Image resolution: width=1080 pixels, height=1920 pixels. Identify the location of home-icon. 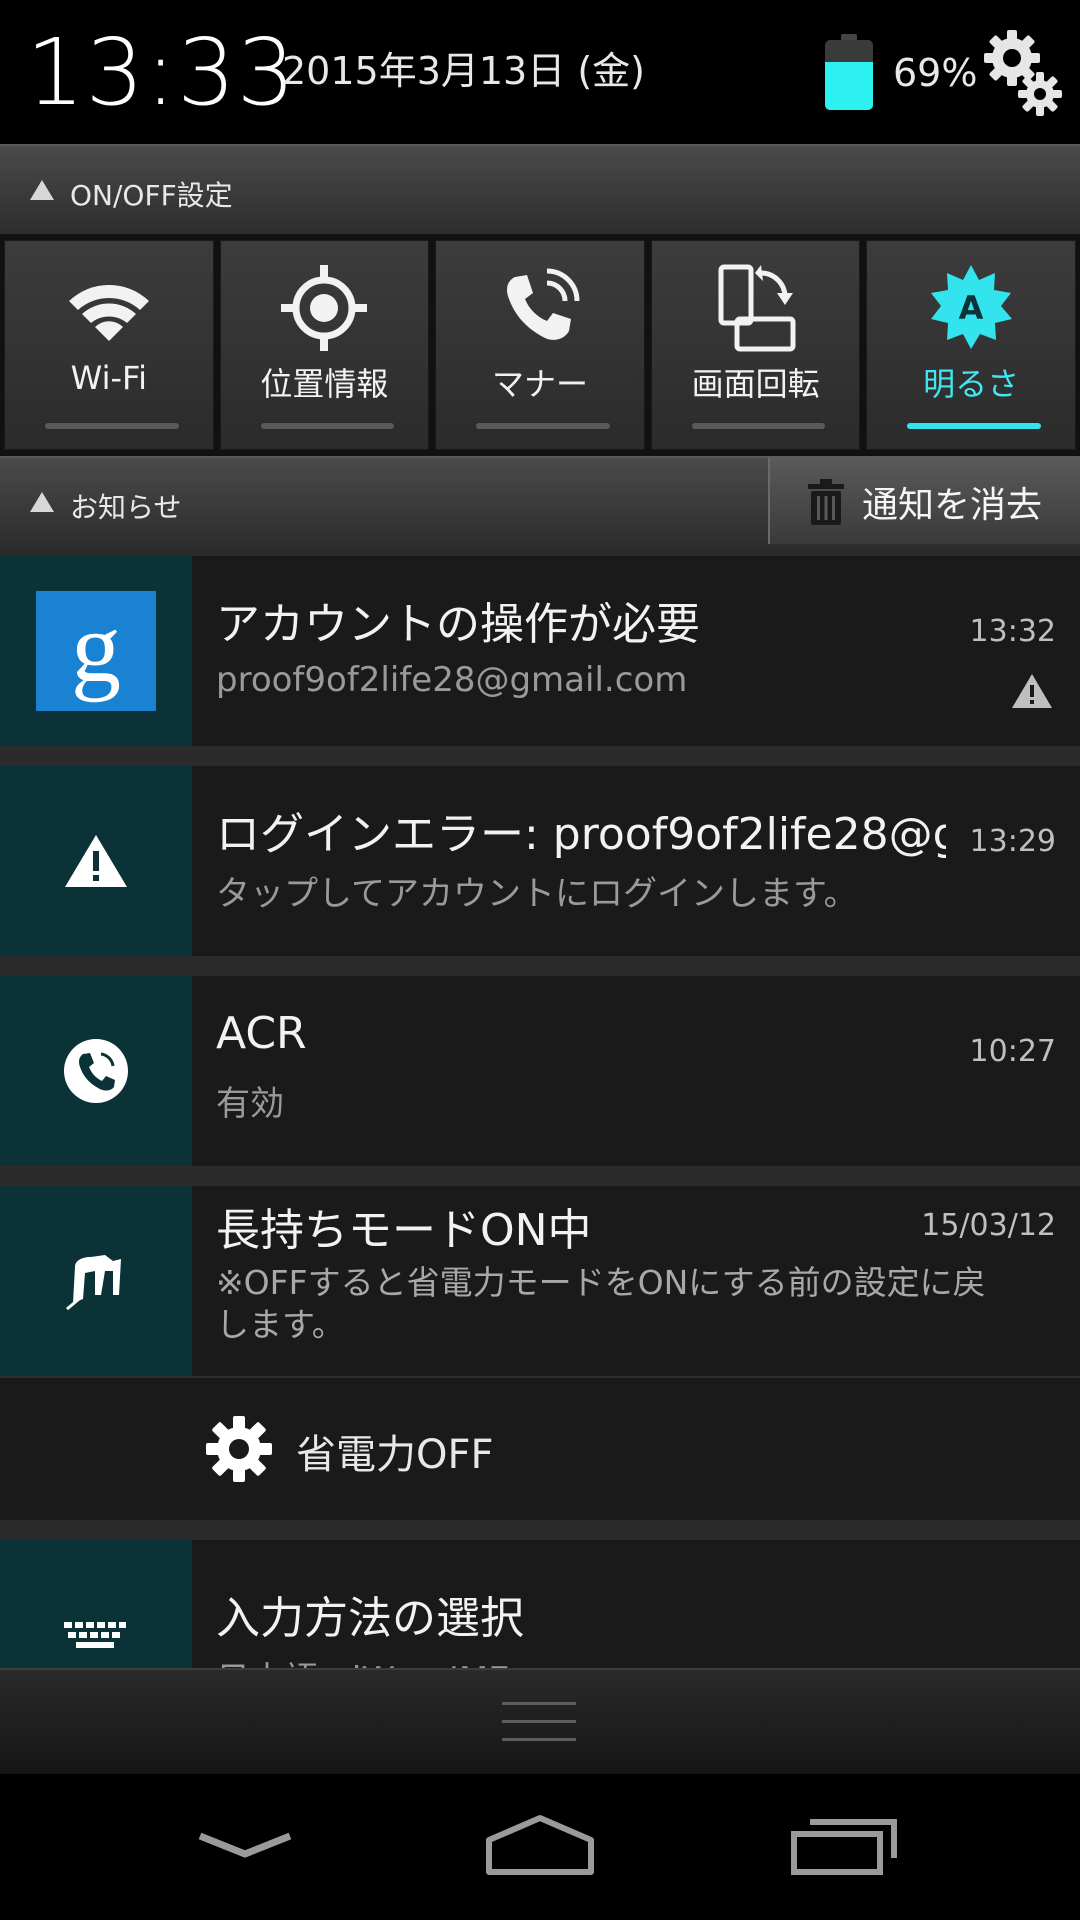
(540, 1846).